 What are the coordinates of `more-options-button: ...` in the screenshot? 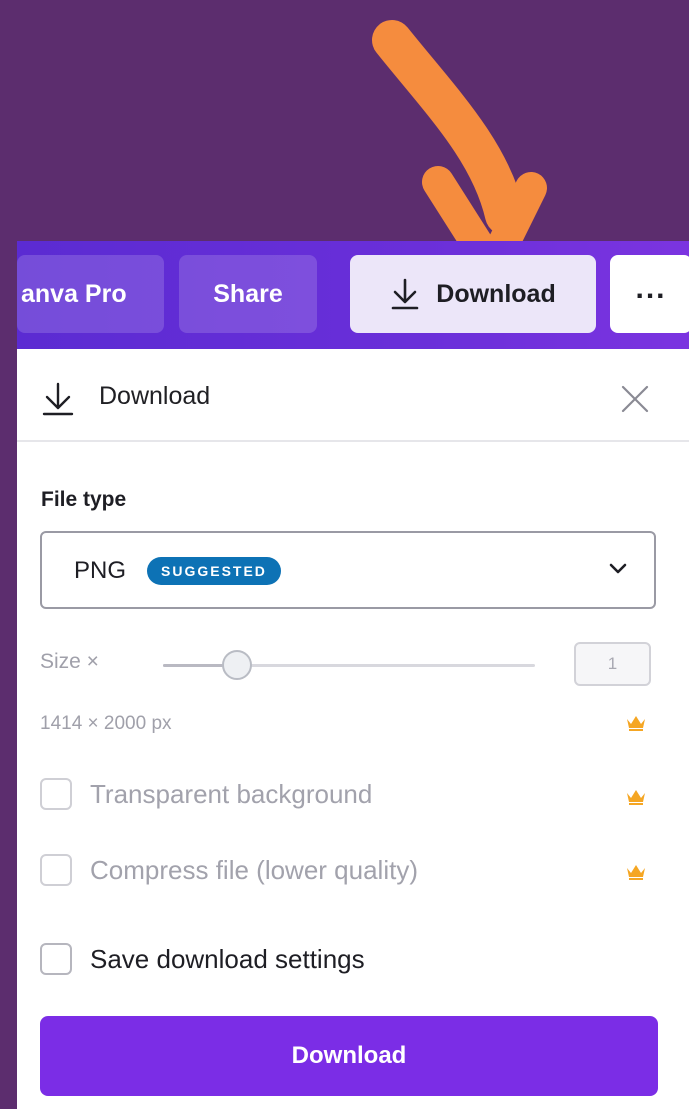 It's located at (649, 294).